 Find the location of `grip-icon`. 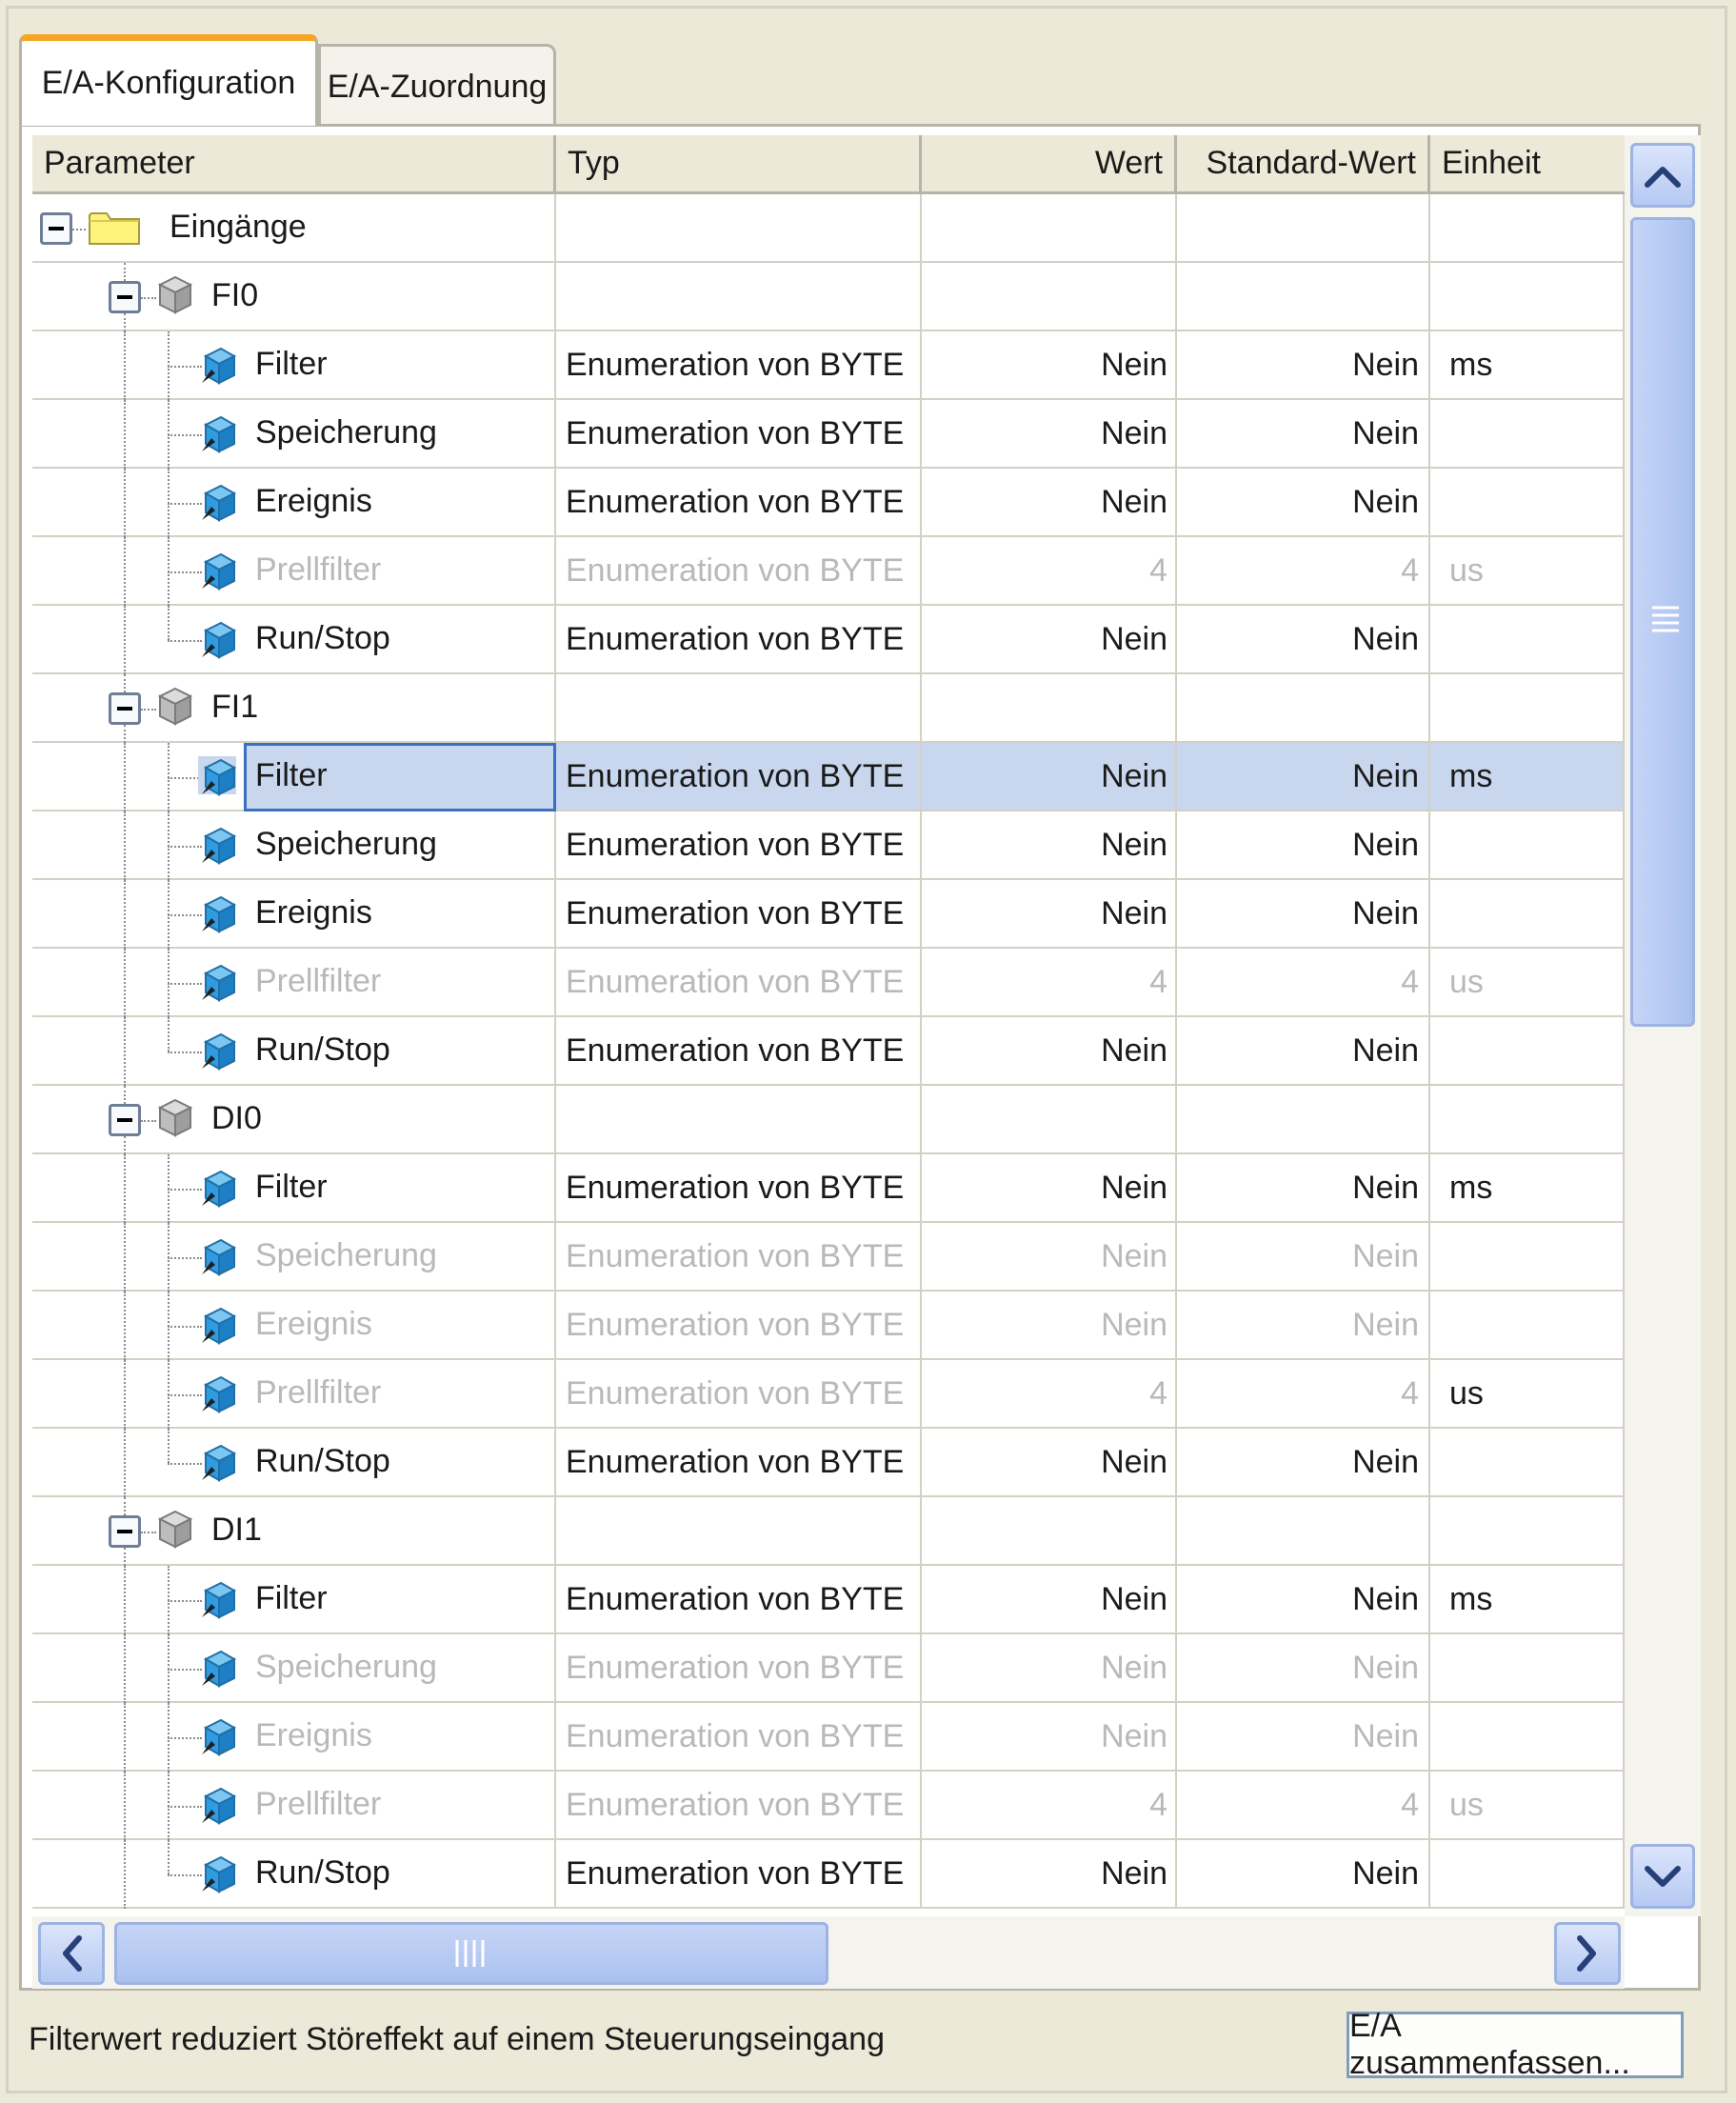

grip-icon is located at coordinates (470, 1953).